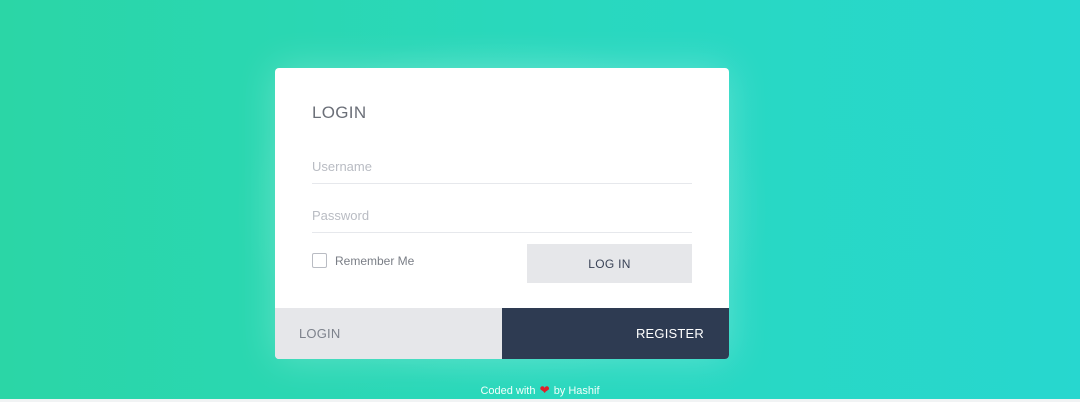 The width and height of the screenshot is (1080, 402). I want to click on footer-suffix: by Hashif, so click(576, 391).